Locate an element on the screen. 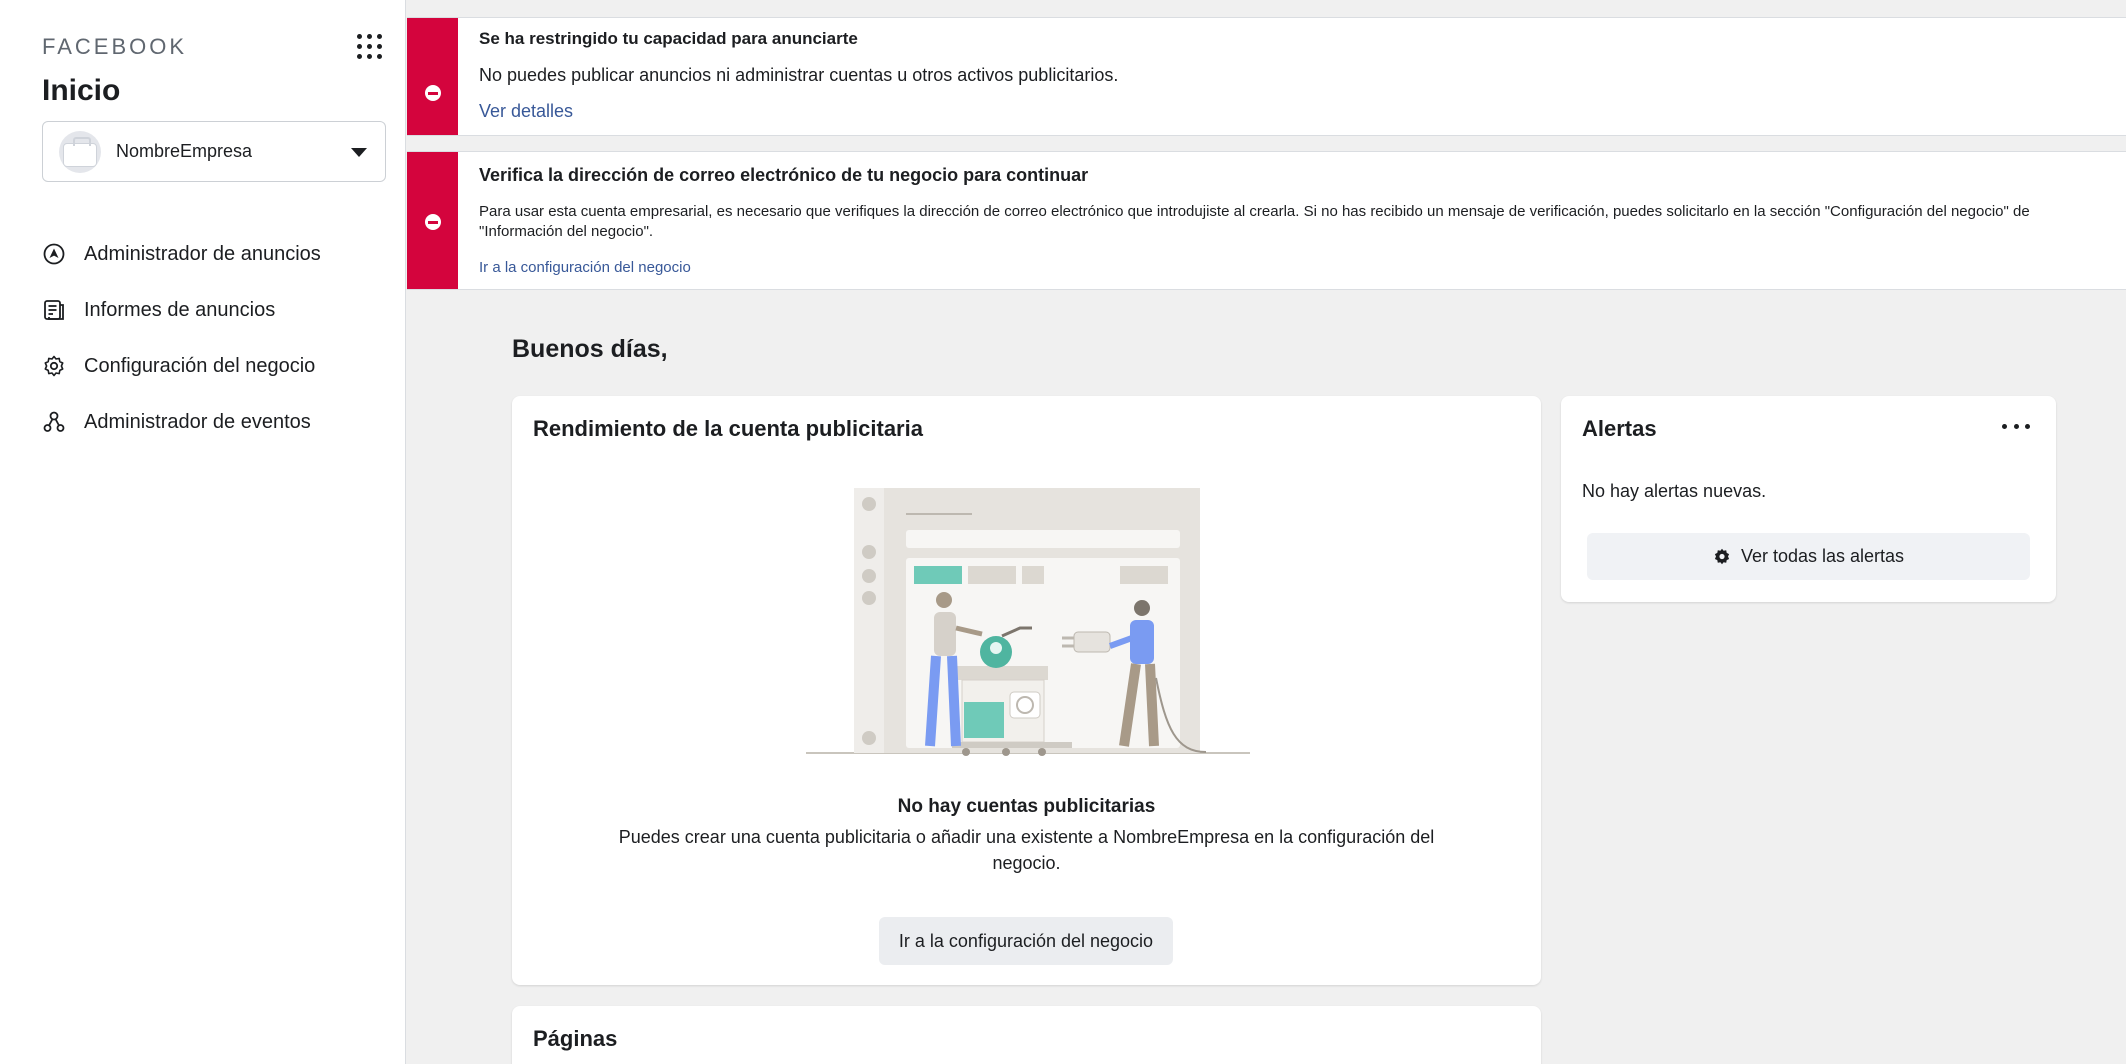 This screenshot has width=2126, height=1064. sidebar-item-label: Administrador de anuncios is located at coordinates (202, 253).